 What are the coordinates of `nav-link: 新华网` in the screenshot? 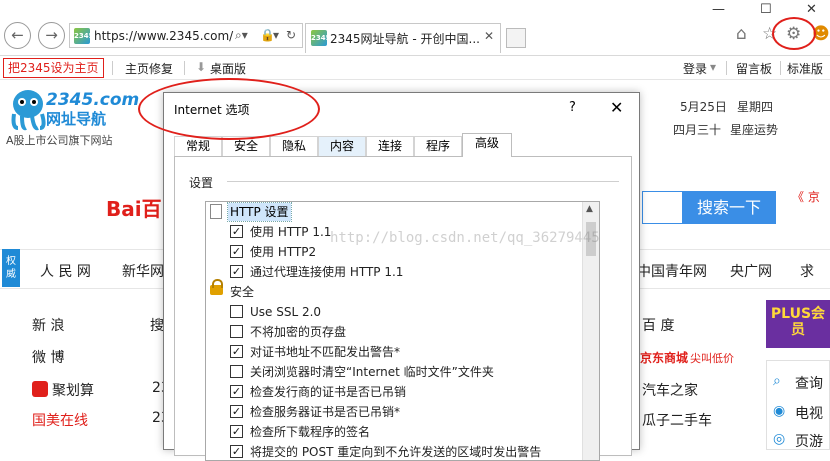 It's located at (143, 271).